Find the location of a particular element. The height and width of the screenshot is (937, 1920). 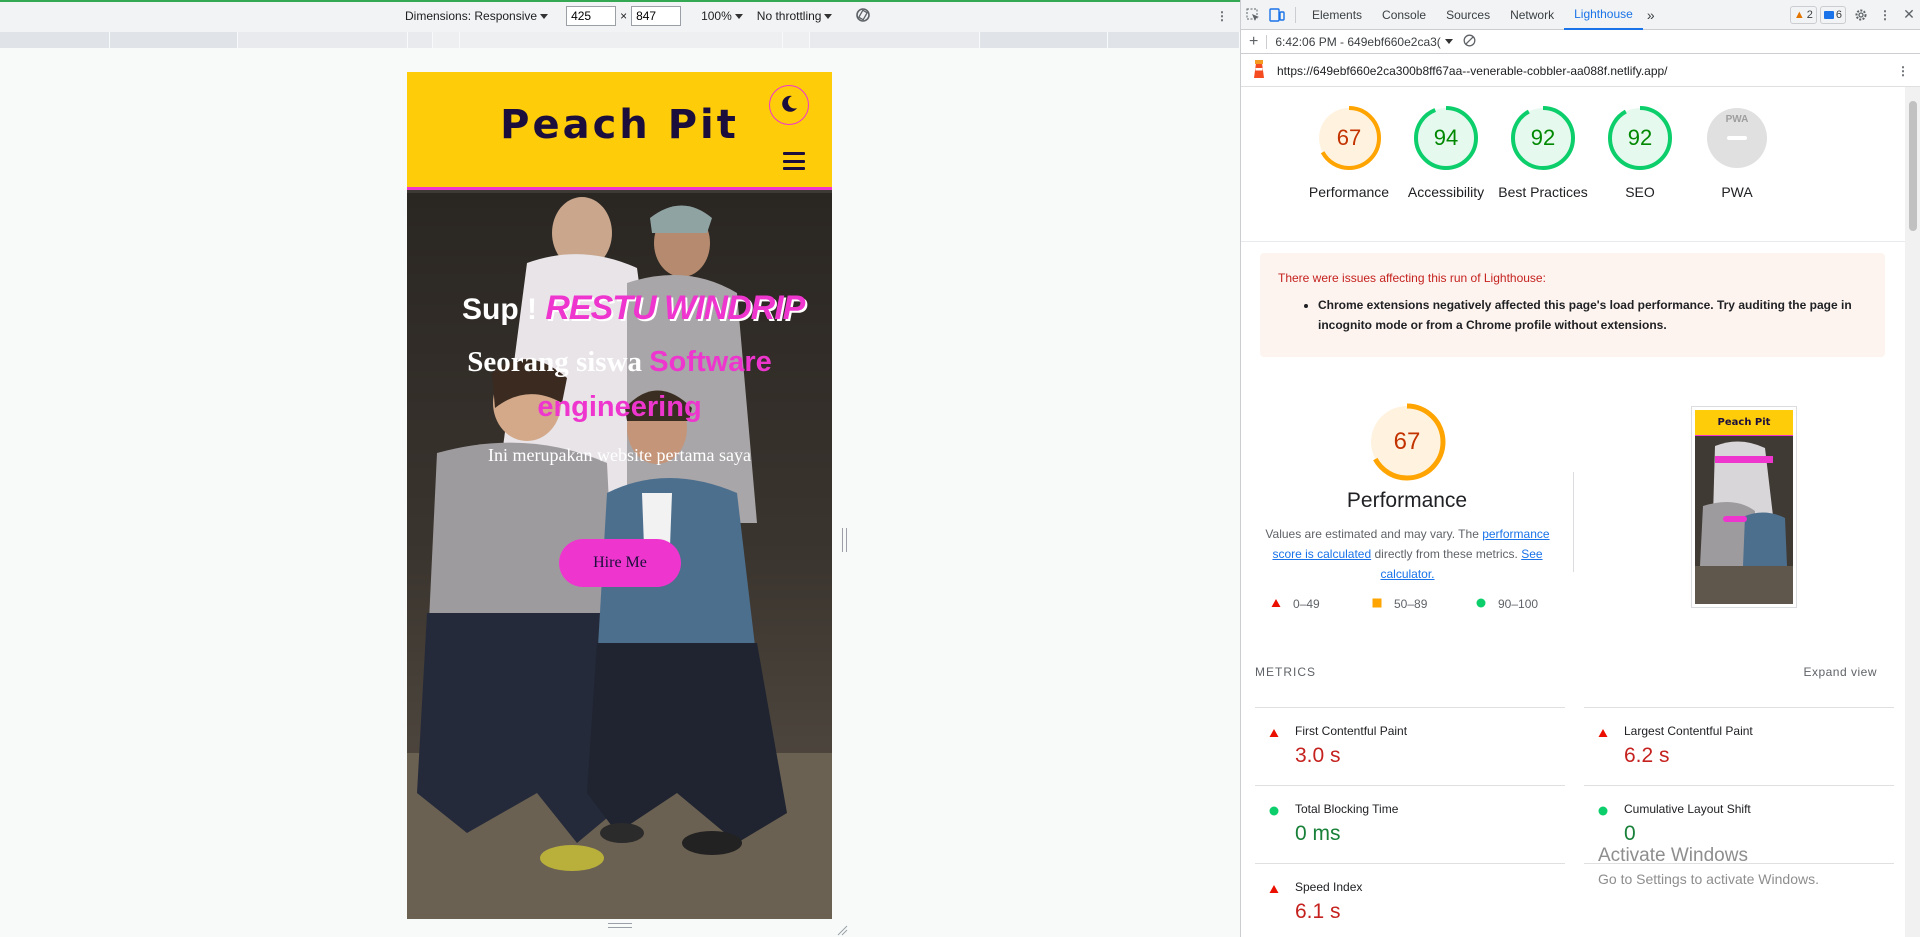

tab-lighthouse: Lighthouse is located at coordinates (1603, 15).